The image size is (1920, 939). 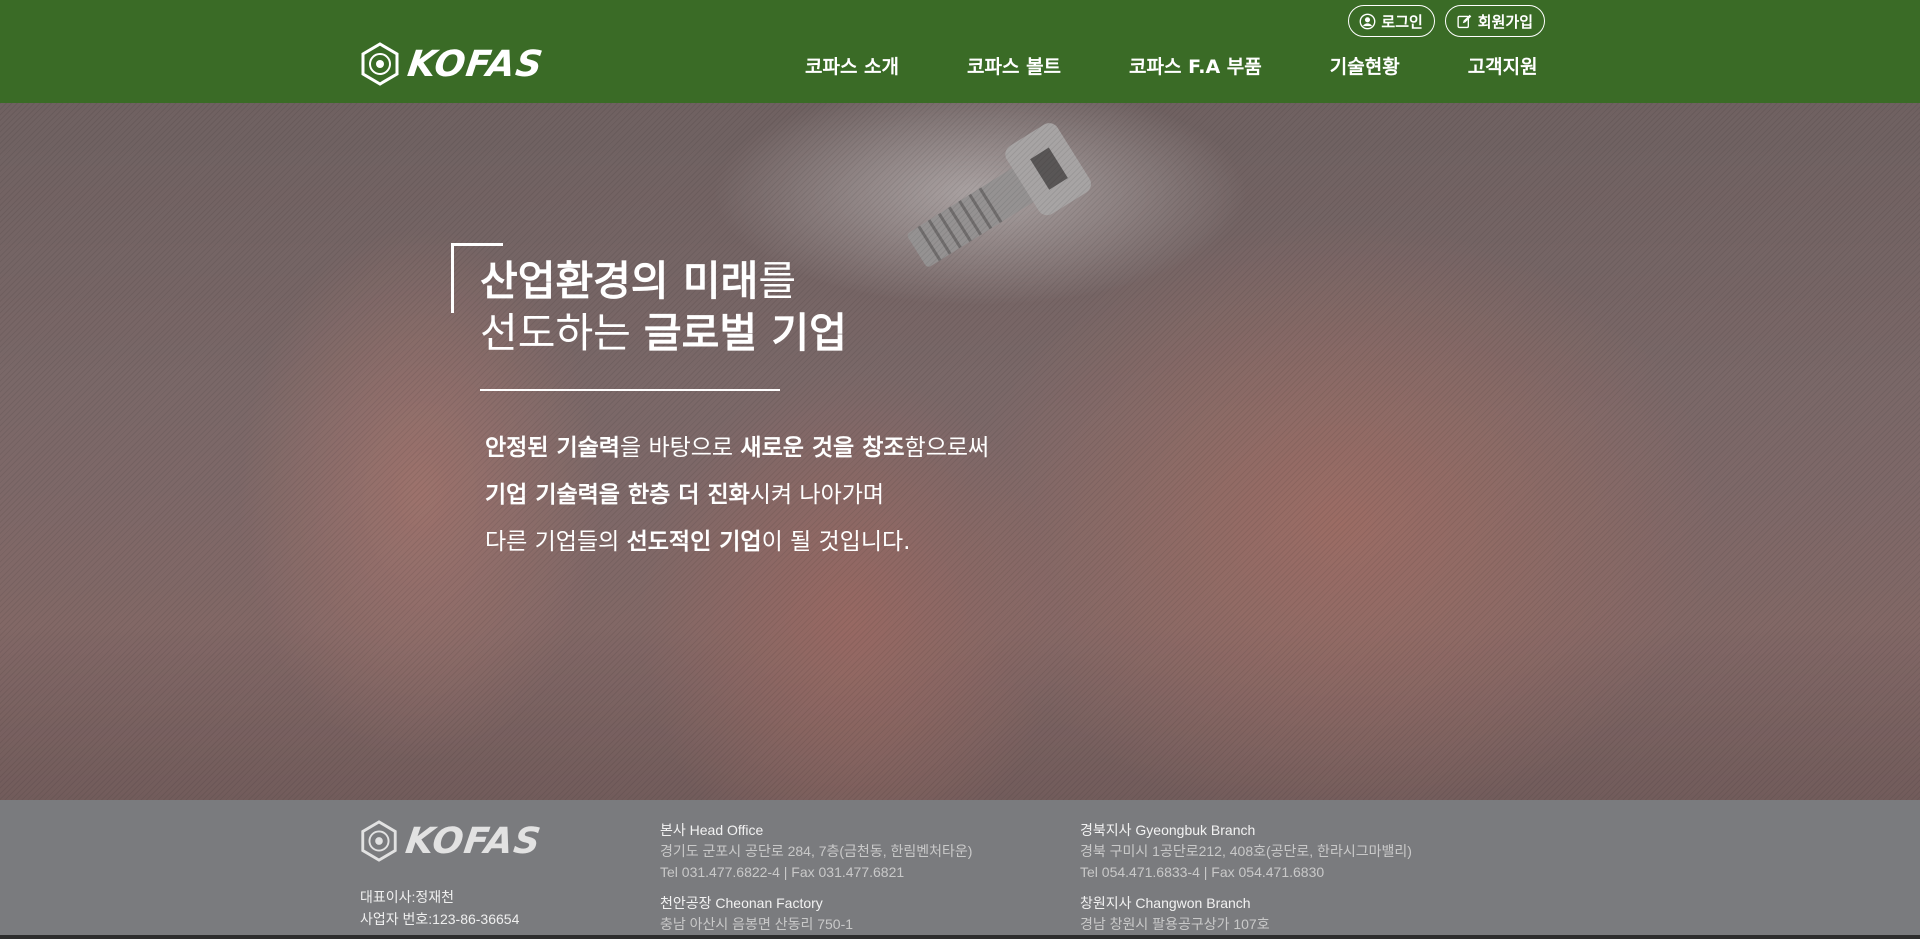 I want to click on signup-button: 회원가입, so click(x=1494, y=21).